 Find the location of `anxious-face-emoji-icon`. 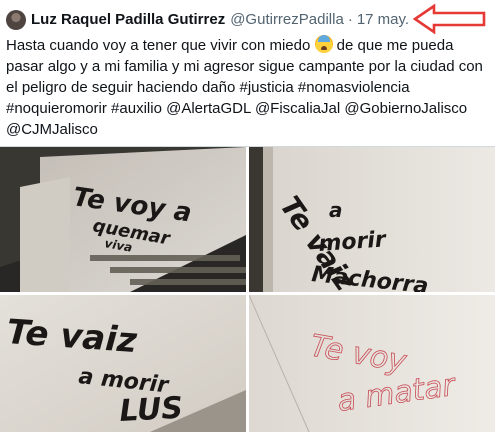

anxious-face-emoji-icon is located at coordinates (323, 44).